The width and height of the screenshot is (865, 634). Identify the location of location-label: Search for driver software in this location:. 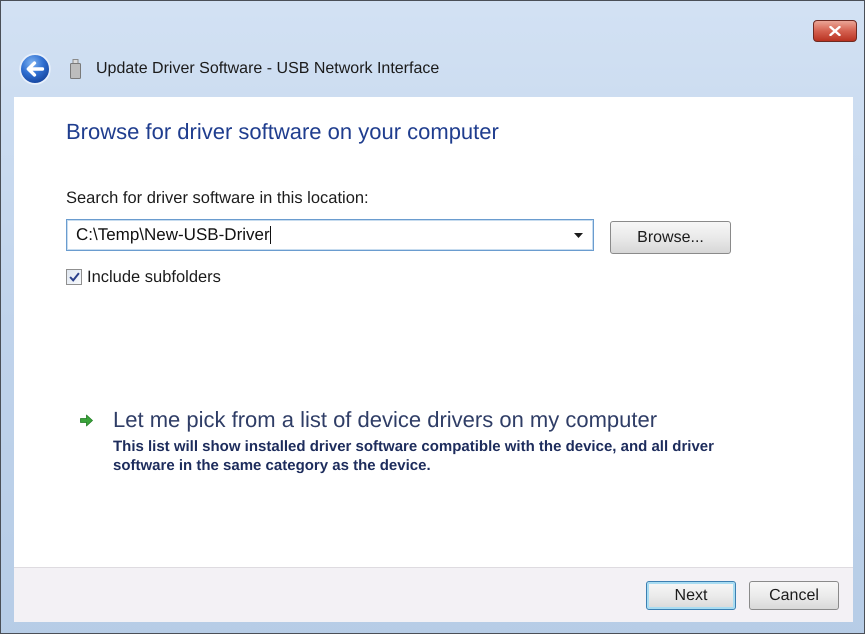
(217, 198).